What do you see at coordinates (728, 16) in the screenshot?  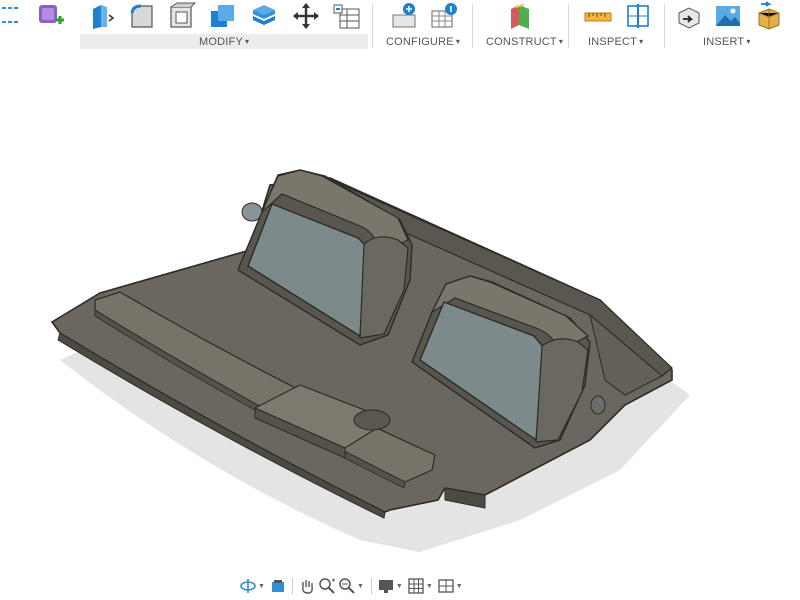 I see `insert-canvas-icon` at bounding box center [728, 16].